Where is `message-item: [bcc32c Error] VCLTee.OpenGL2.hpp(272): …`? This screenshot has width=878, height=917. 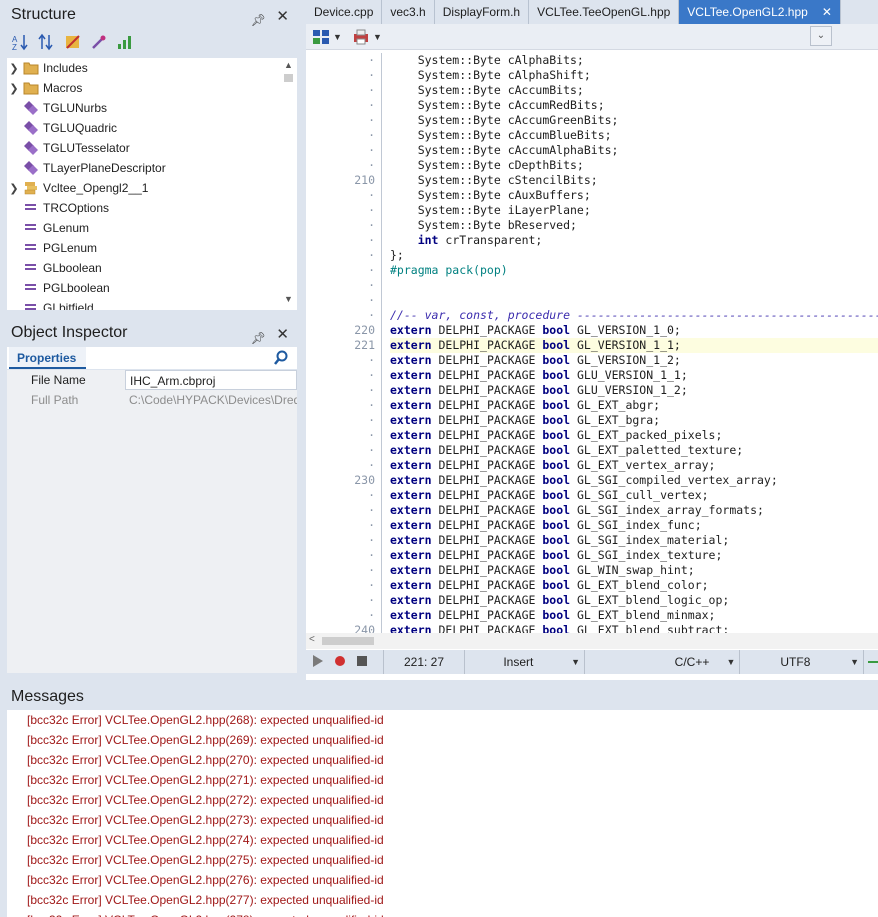
message-item: [bcc32c Error] VCLTee.OpenGL2.hpp(272): … is located at coordinates (442, 800).